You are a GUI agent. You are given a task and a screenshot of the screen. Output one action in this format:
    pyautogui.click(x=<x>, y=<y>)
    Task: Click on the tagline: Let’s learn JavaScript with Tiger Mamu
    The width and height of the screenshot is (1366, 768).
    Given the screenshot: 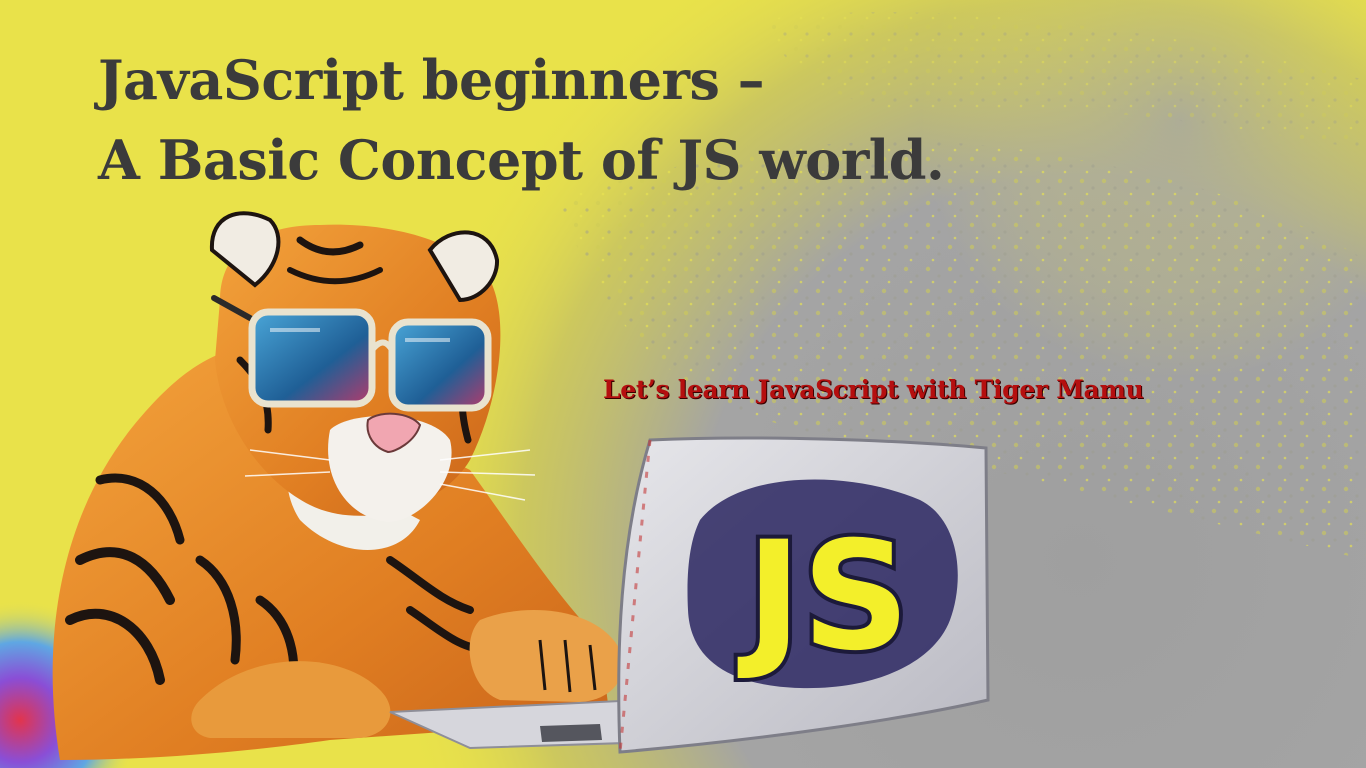 What is the action you would take?
    pyautogui.click(x=873, y=389)
    